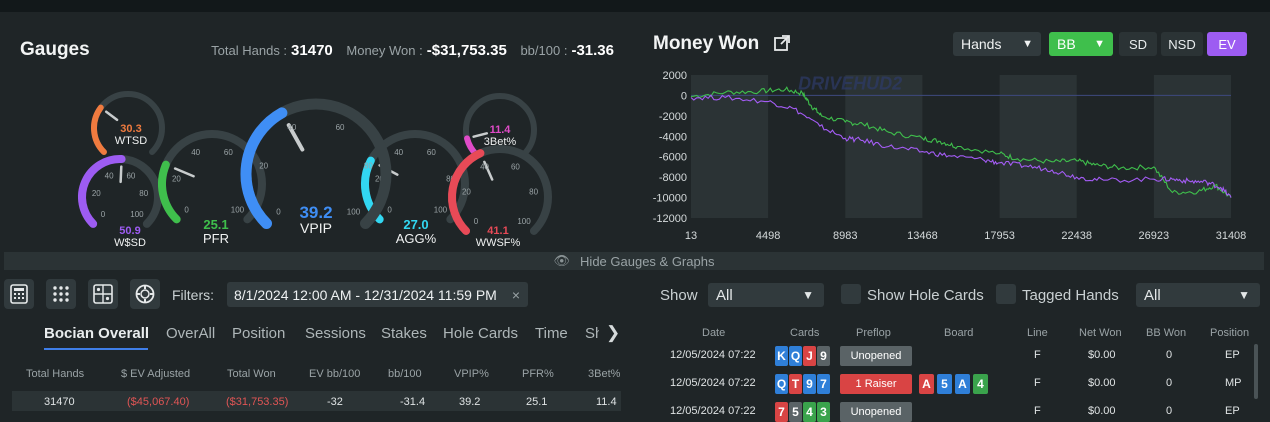  What do you see at coordinates (670, 219) in the screenshot?
I see `y-tick-label: -12000` at bounding box center [670, 219].